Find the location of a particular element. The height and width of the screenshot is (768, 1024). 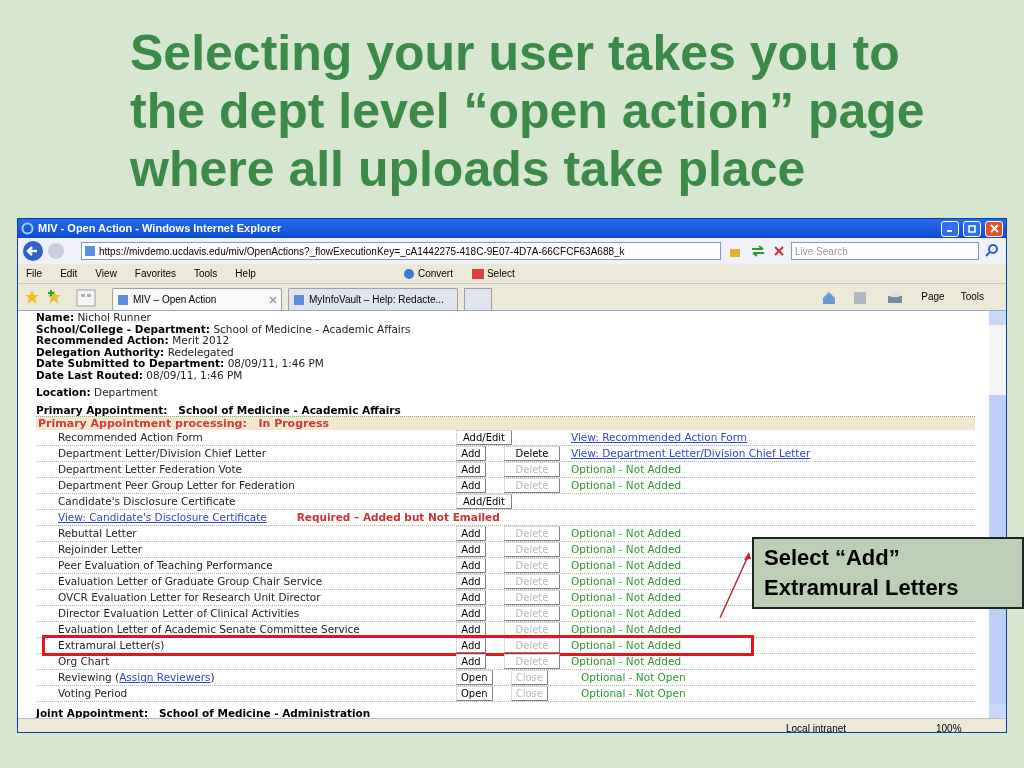

item-label: Department Peer Group Letter for Federation is located at coordinates (177, 485).